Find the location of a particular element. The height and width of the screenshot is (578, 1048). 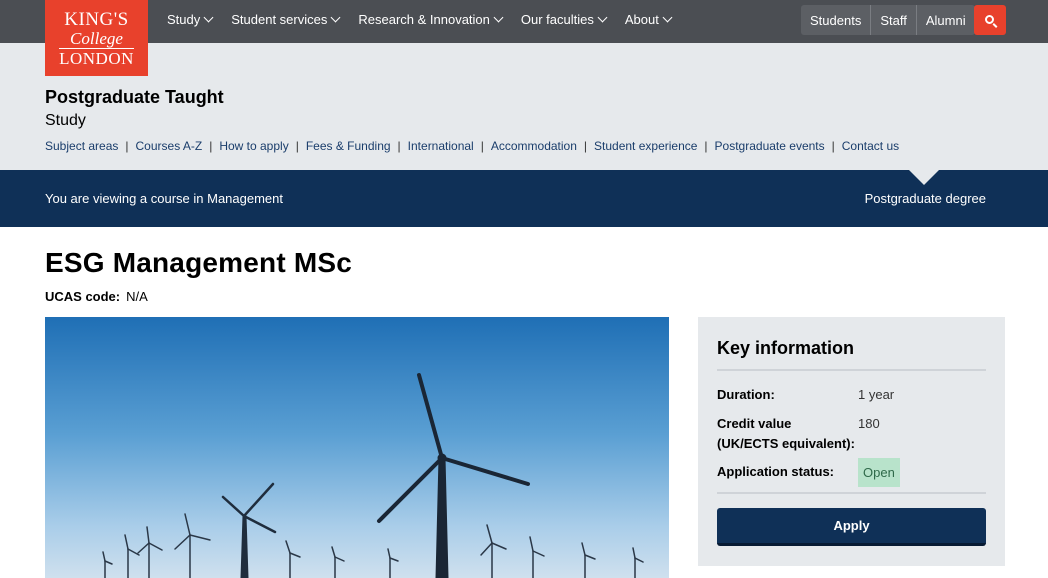

status-badge: Open is located at coordinates (879, 472).